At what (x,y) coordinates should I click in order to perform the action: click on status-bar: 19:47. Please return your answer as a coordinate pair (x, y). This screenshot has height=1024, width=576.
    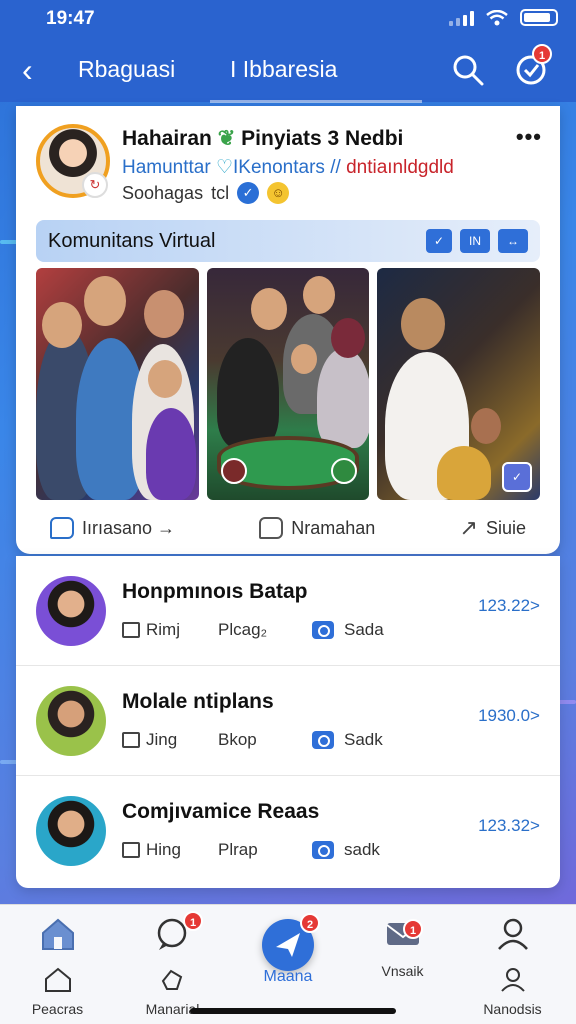
    Looking at the image, I should click on (288, 20).